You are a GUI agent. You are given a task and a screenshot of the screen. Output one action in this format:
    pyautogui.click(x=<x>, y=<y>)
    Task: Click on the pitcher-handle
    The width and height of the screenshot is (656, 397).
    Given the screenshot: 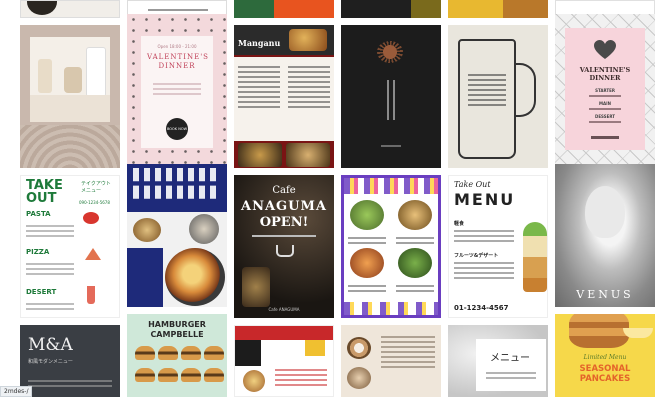 What is the action you would take?
    pyautogui.click(x=525, y=90)
    